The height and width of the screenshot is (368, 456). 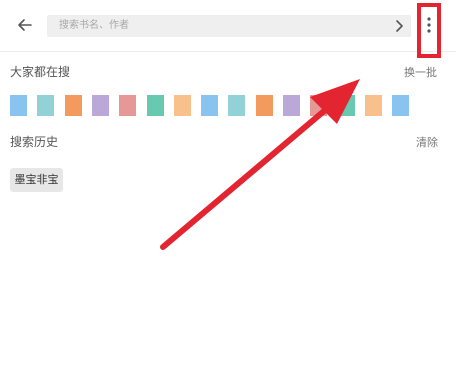 What do you see at coordinates (399, 26) in the screenshot?
I see `chevron-right-icon` at bounding box center [399, 26].